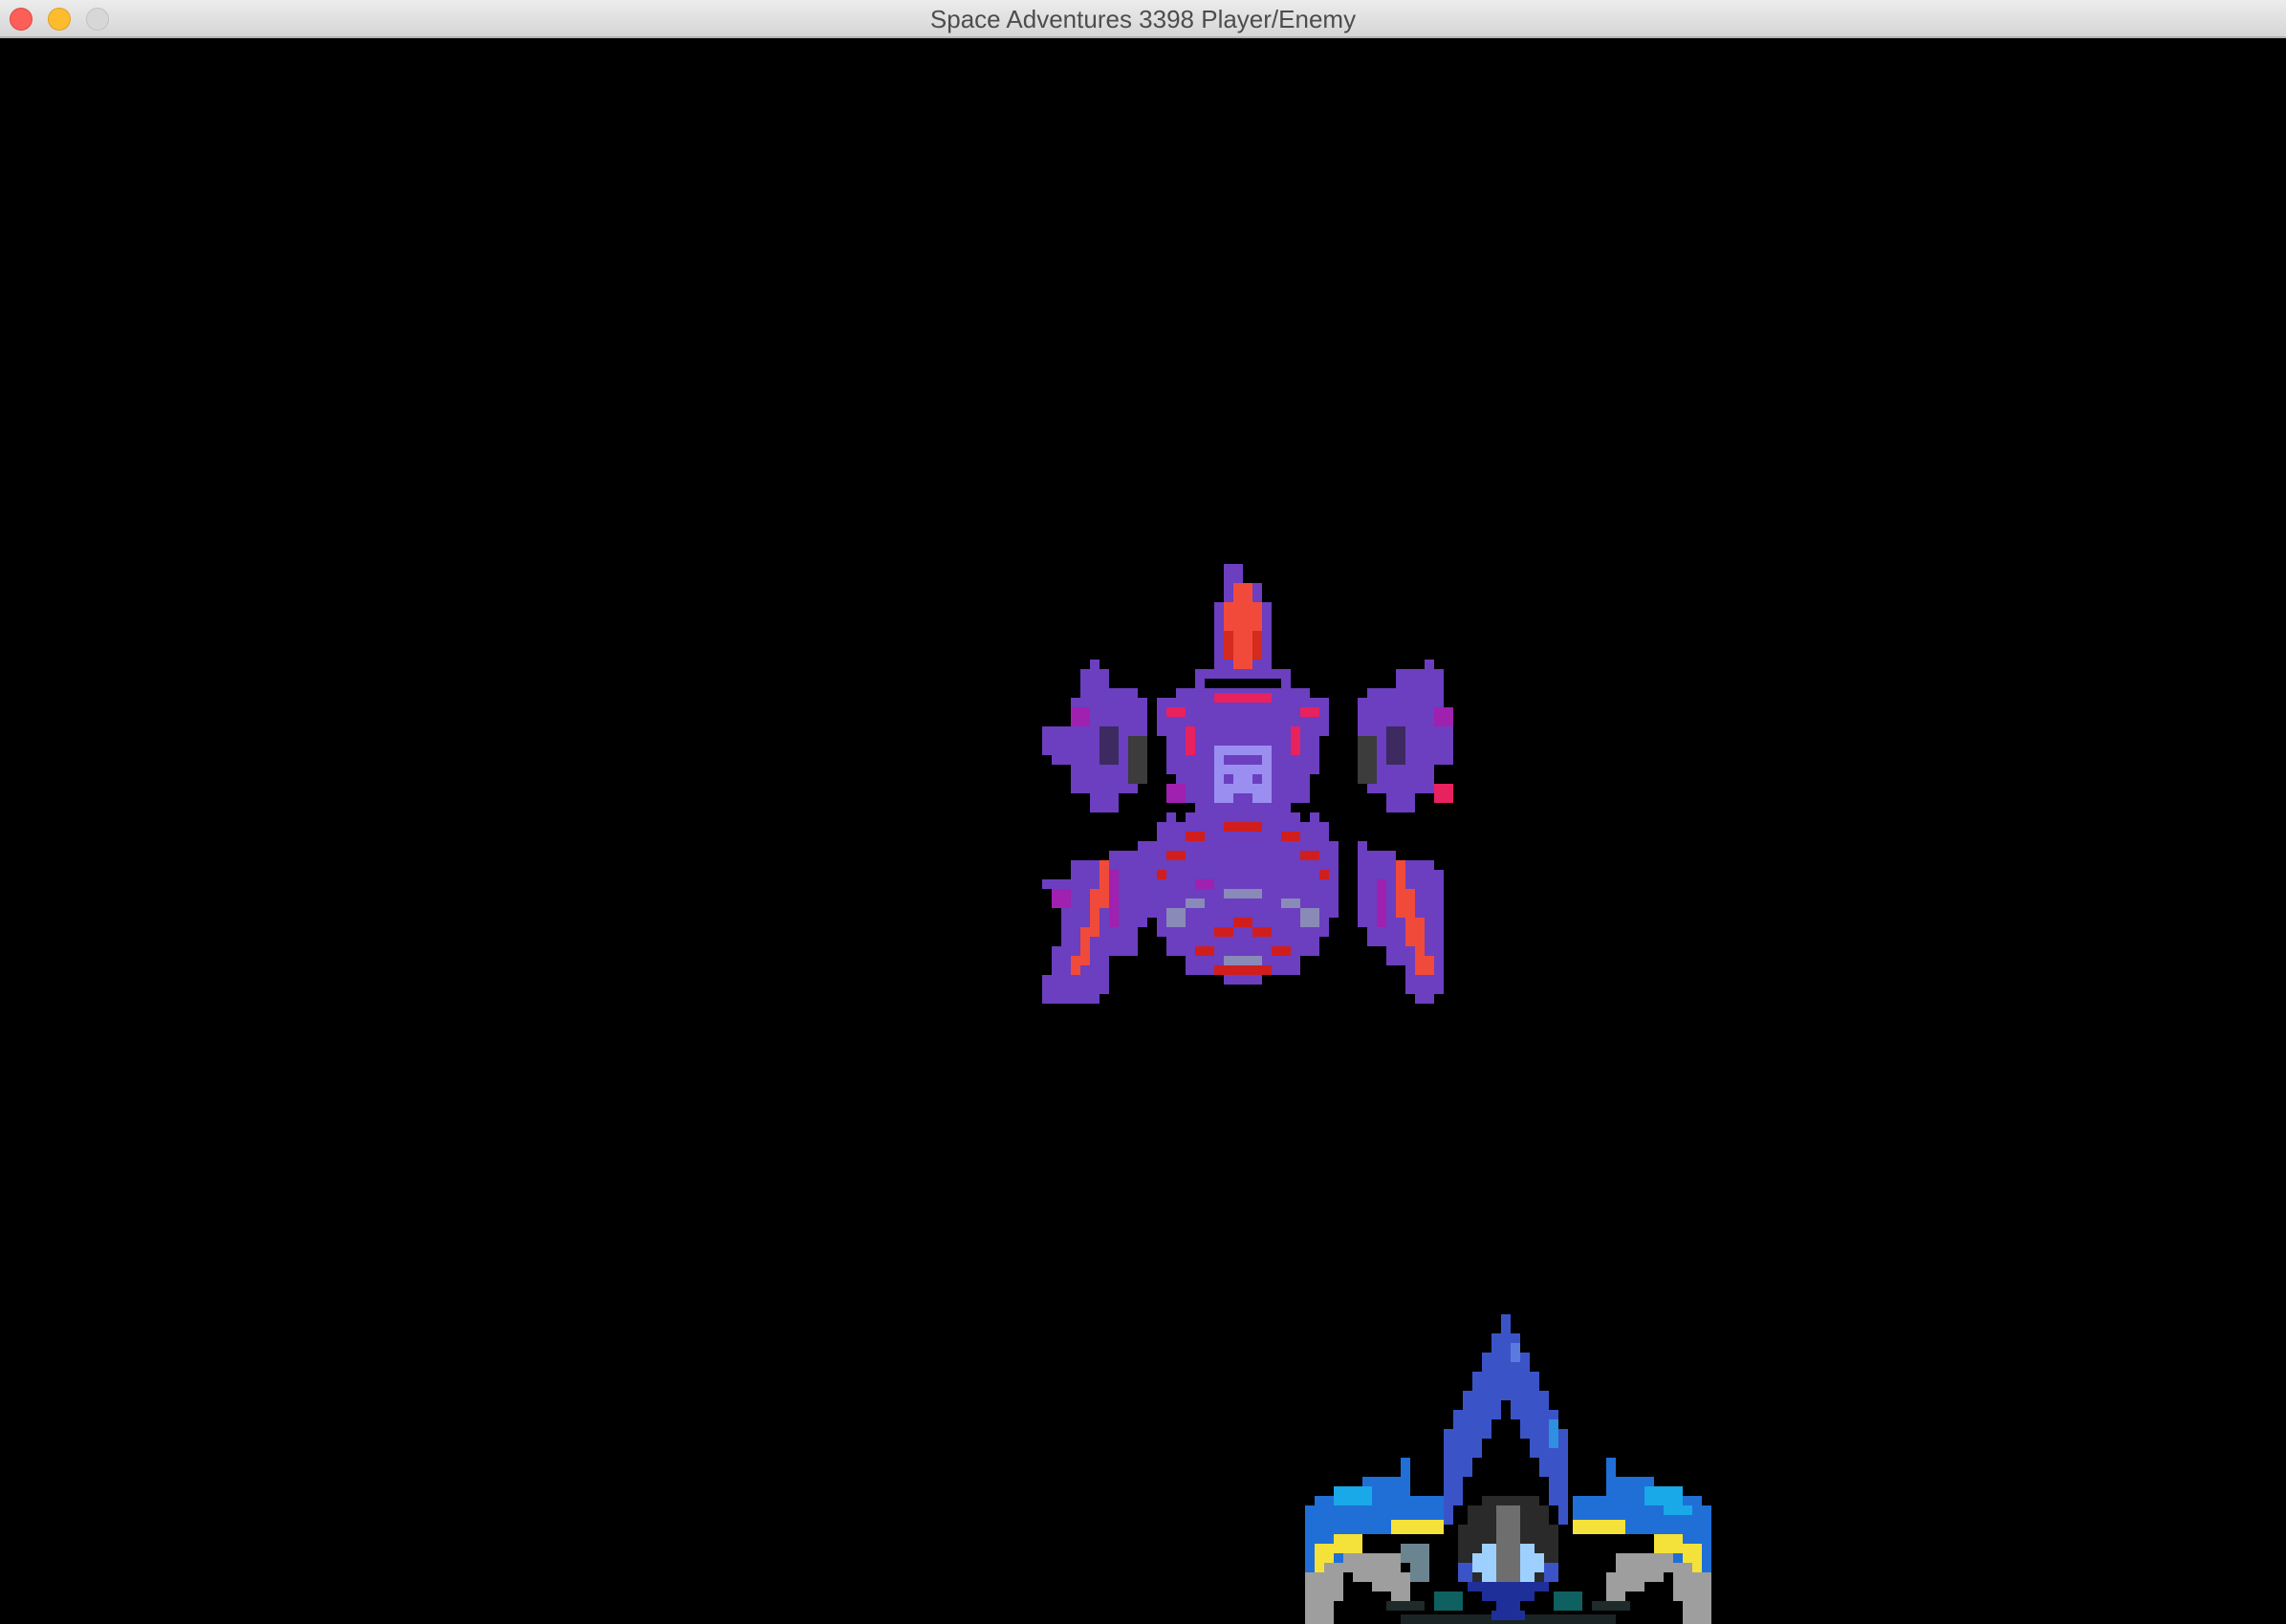  Describe the element at coordinates (1506, 1420) in the screenshot. I see `player-nose` at that location.